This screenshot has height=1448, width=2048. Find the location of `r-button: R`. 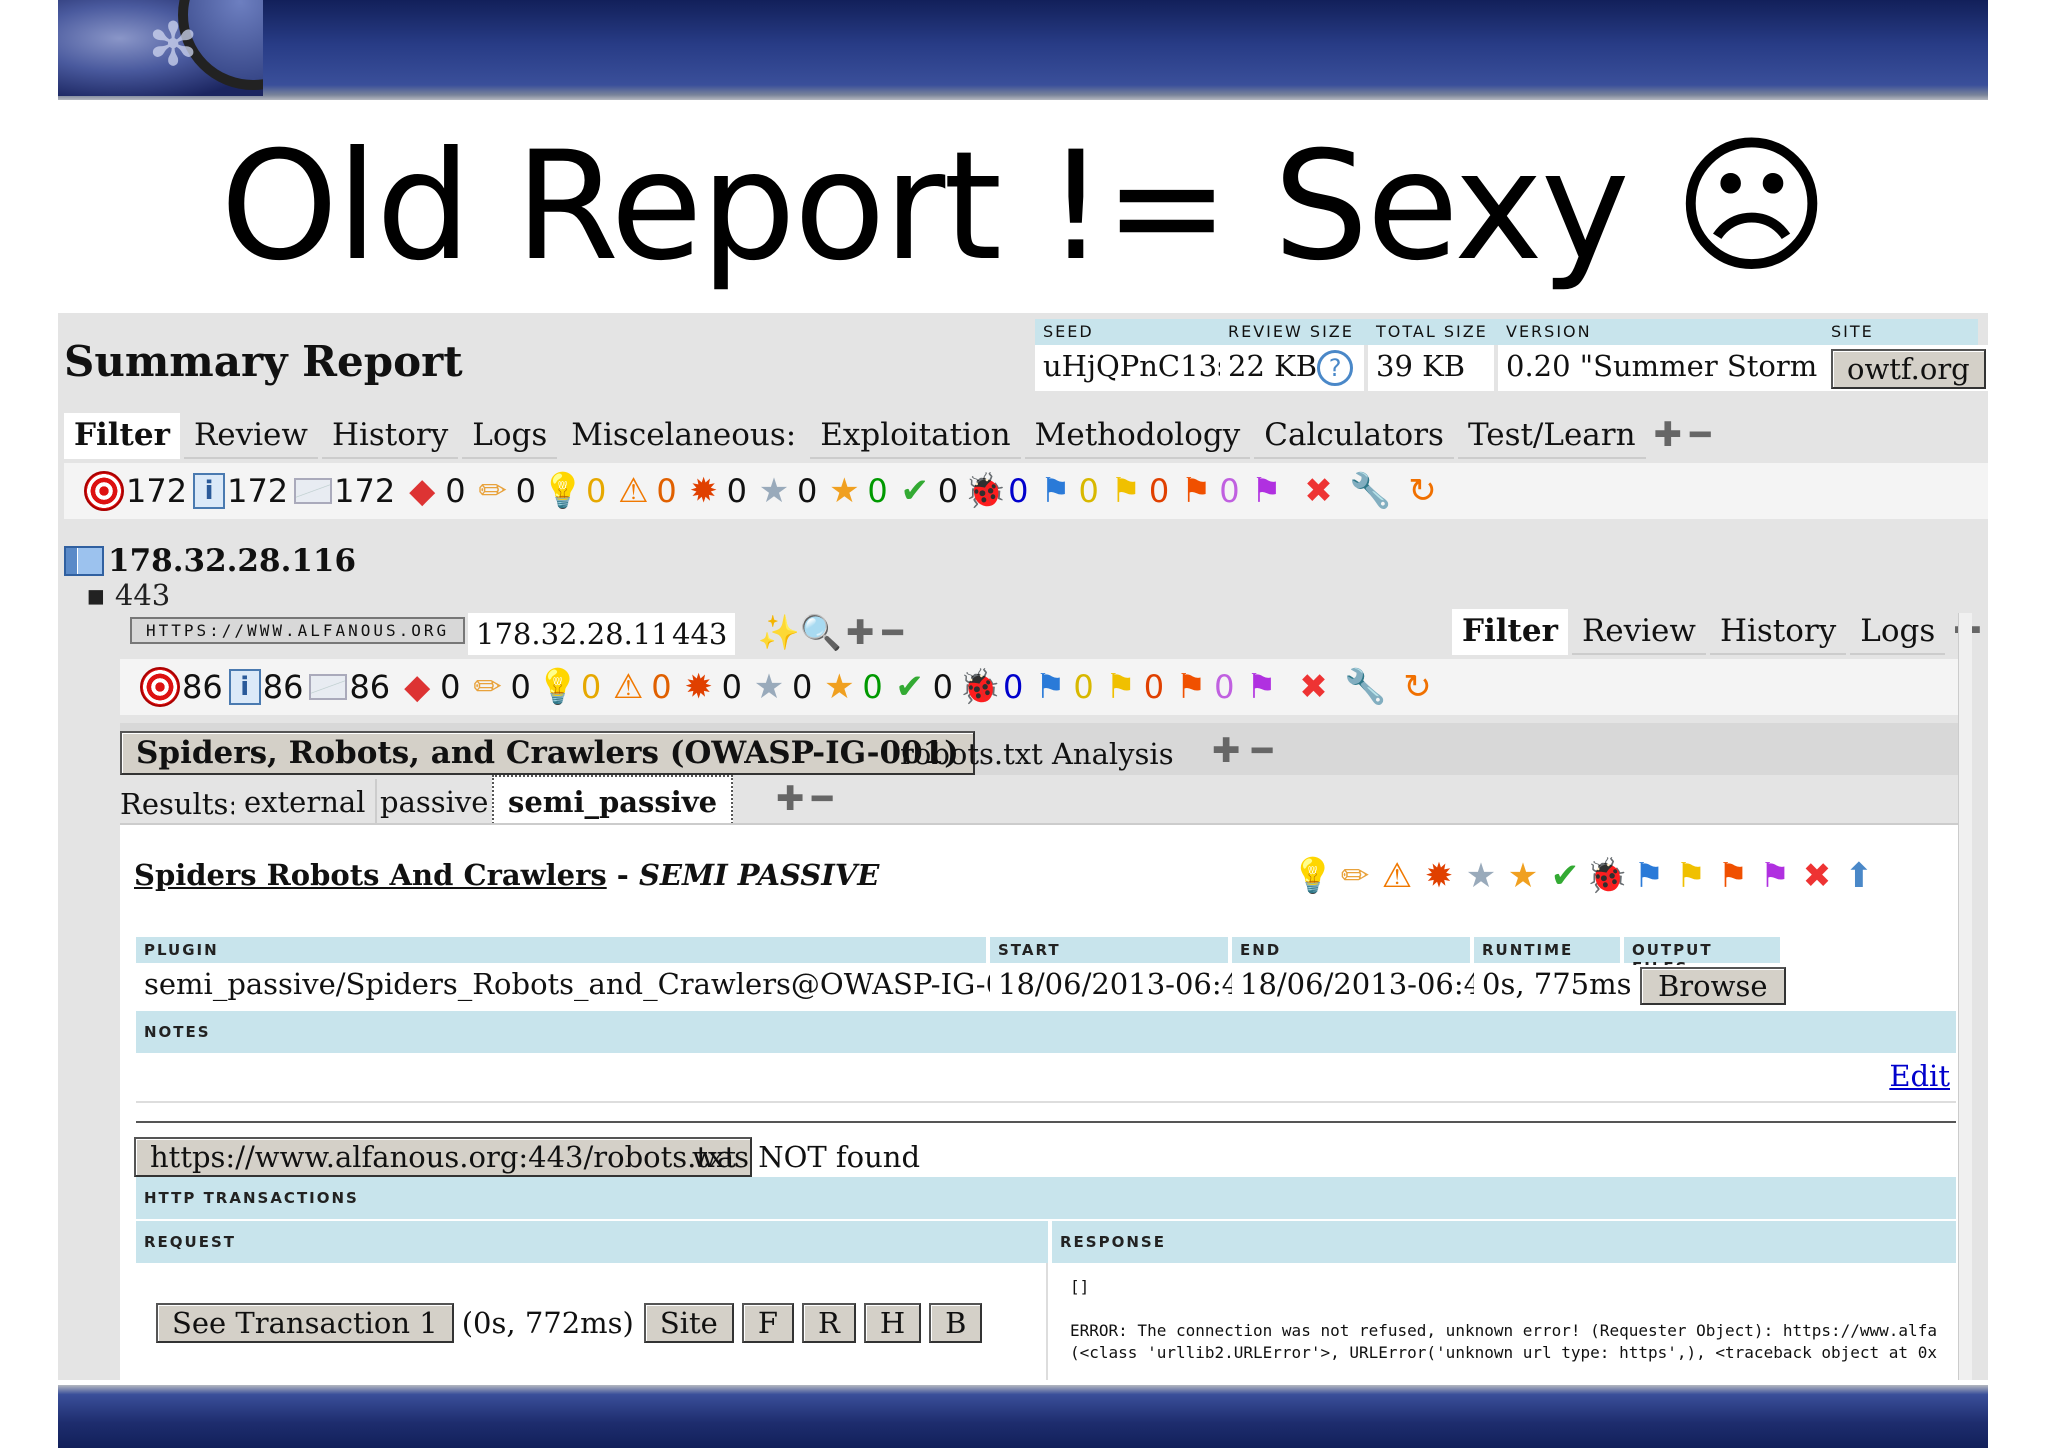

r-button: R is located at coordinates (828, 1323).